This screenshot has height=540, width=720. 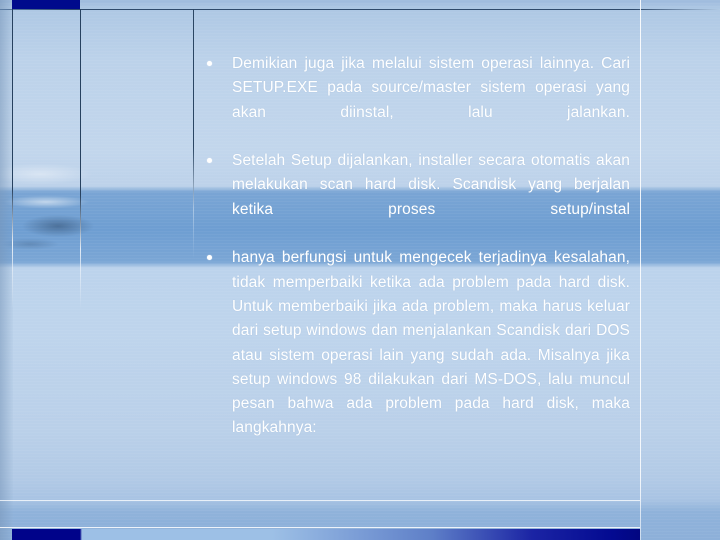 What do you see at coordinates (360, 9) in the screenshot?
I see `horizontal-rule-top` at bounding box center [360, 9].